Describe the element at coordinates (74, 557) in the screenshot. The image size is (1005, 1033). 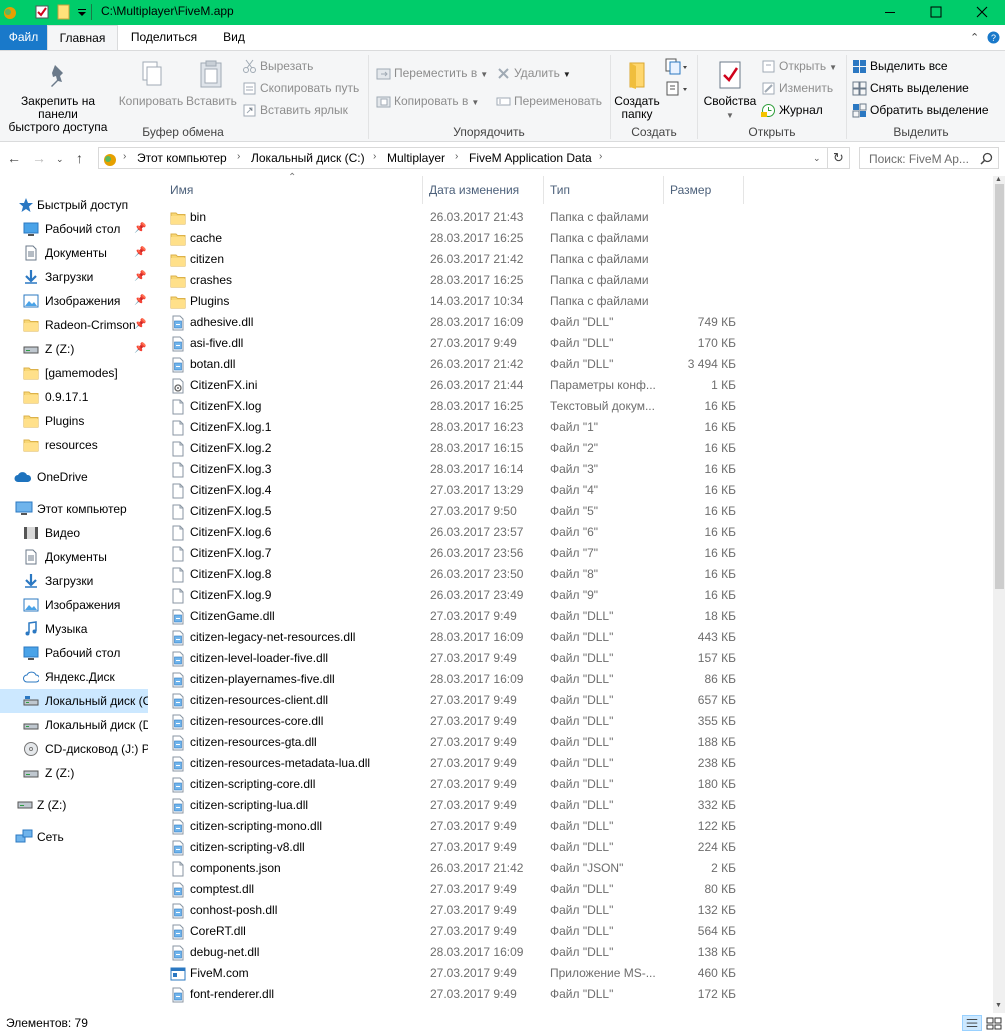
I see `nav-pc-item: Документы` at that location.